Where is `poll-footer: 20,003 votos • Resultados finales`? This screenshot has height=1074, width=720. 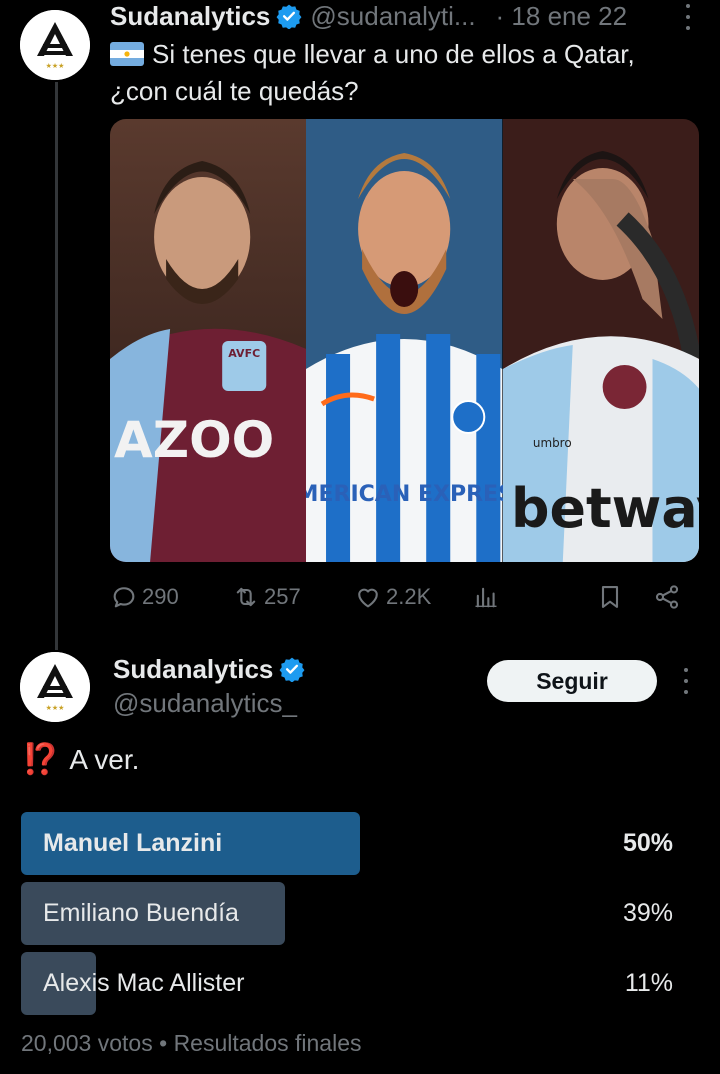 poll-footer: 20,003 votos • Resultados finales is located at coordinates (191, 1043).